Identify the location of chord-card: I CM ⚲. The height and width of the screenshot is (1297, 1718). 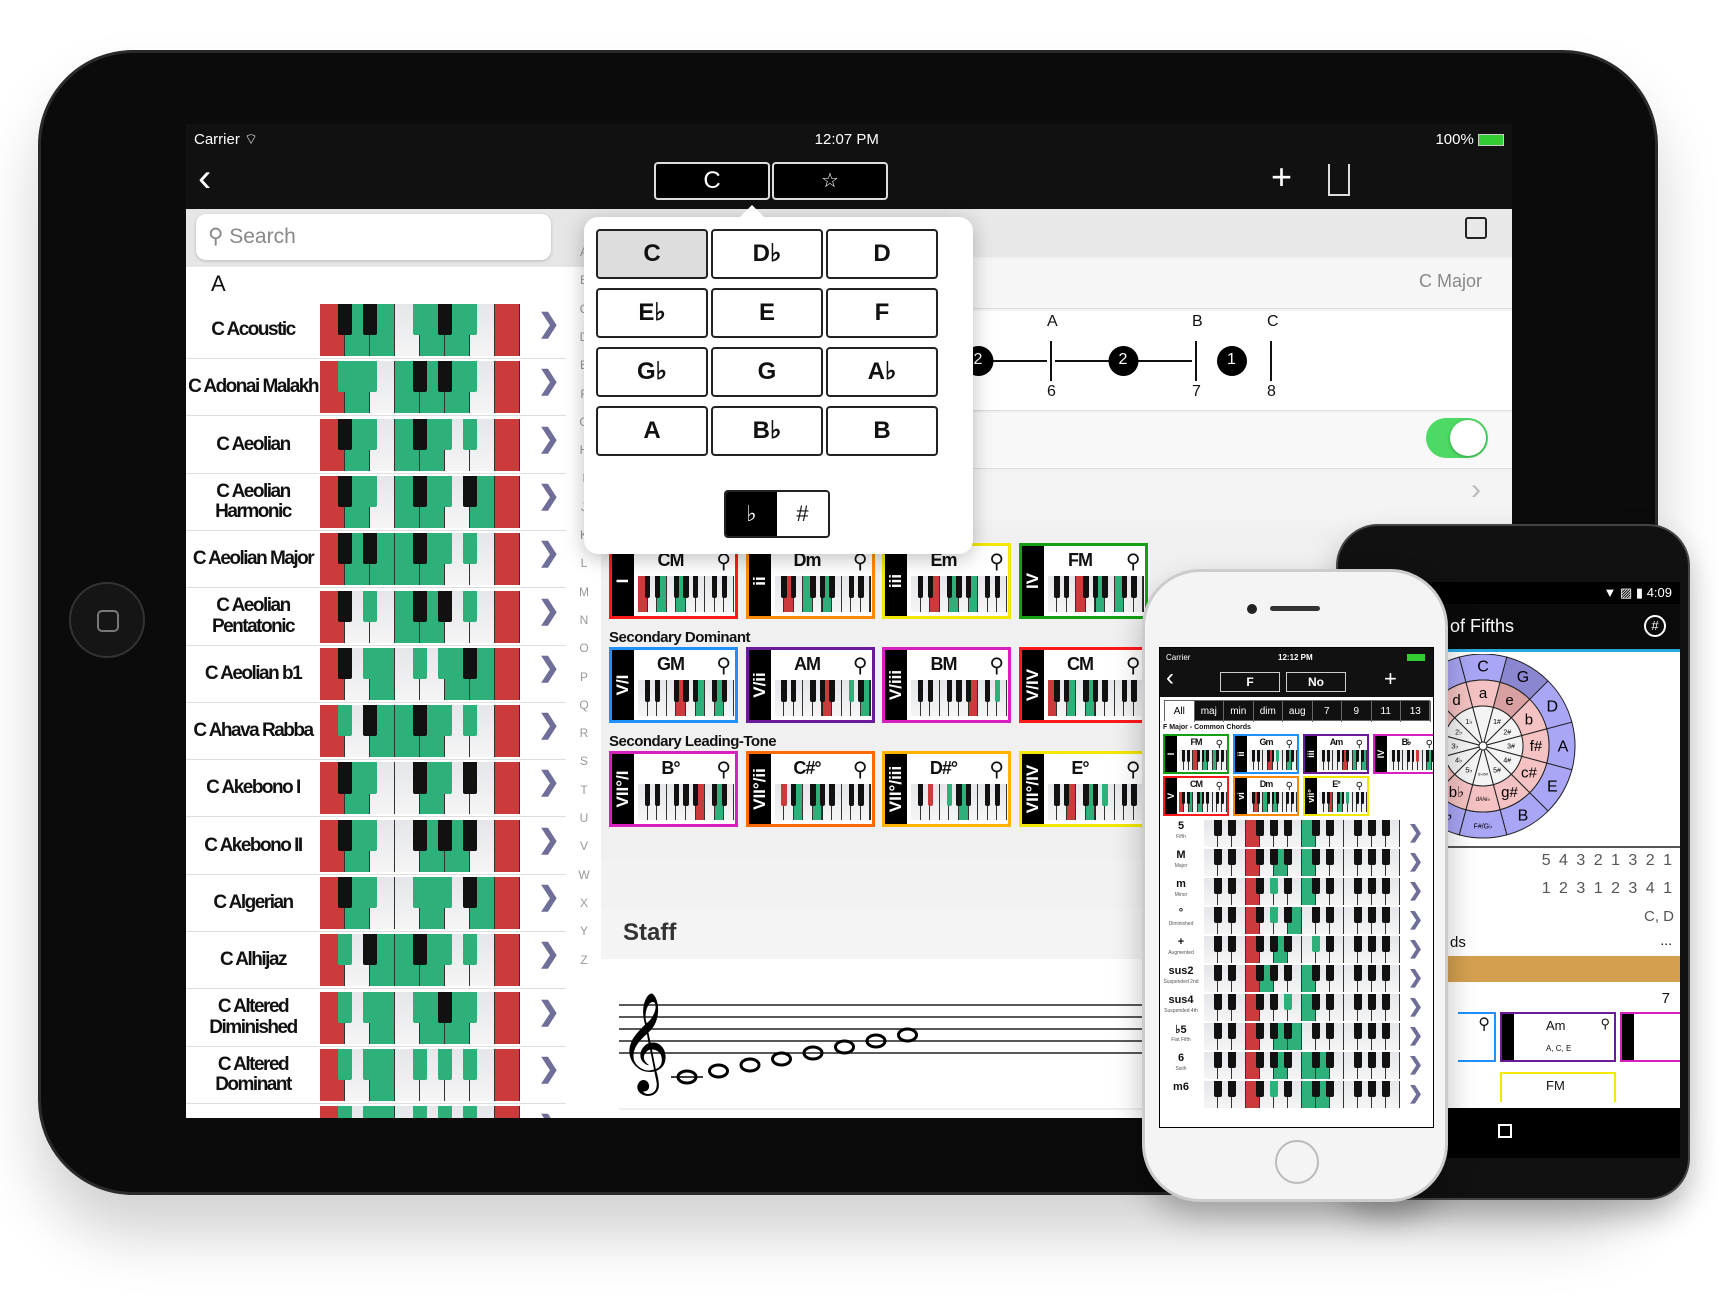
(673, 581).